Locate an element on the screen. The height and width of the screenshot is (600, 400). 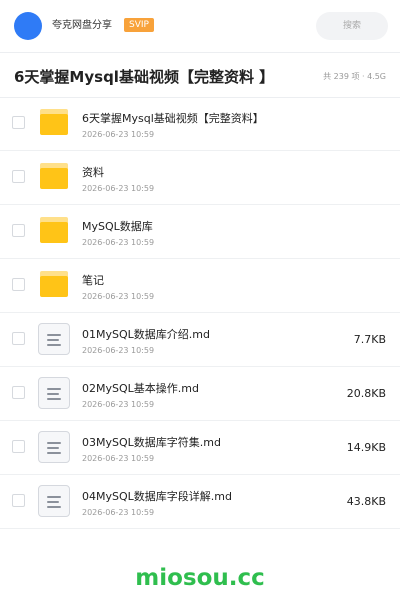
header-divider is located at coordinates (200, 52).